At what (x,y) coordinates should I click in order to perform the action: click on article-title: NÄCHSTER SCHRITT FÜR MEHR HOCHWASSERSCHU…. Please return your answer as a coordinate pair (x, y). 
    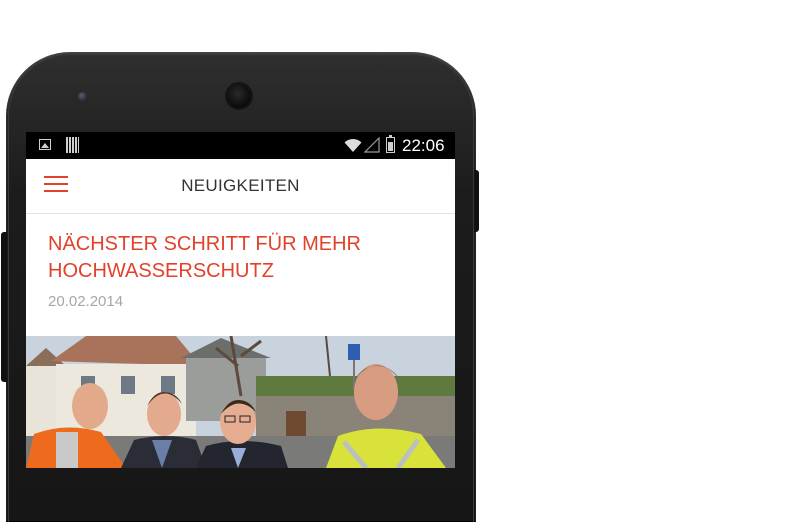
    Looking at the image, I should click on (243, 258).